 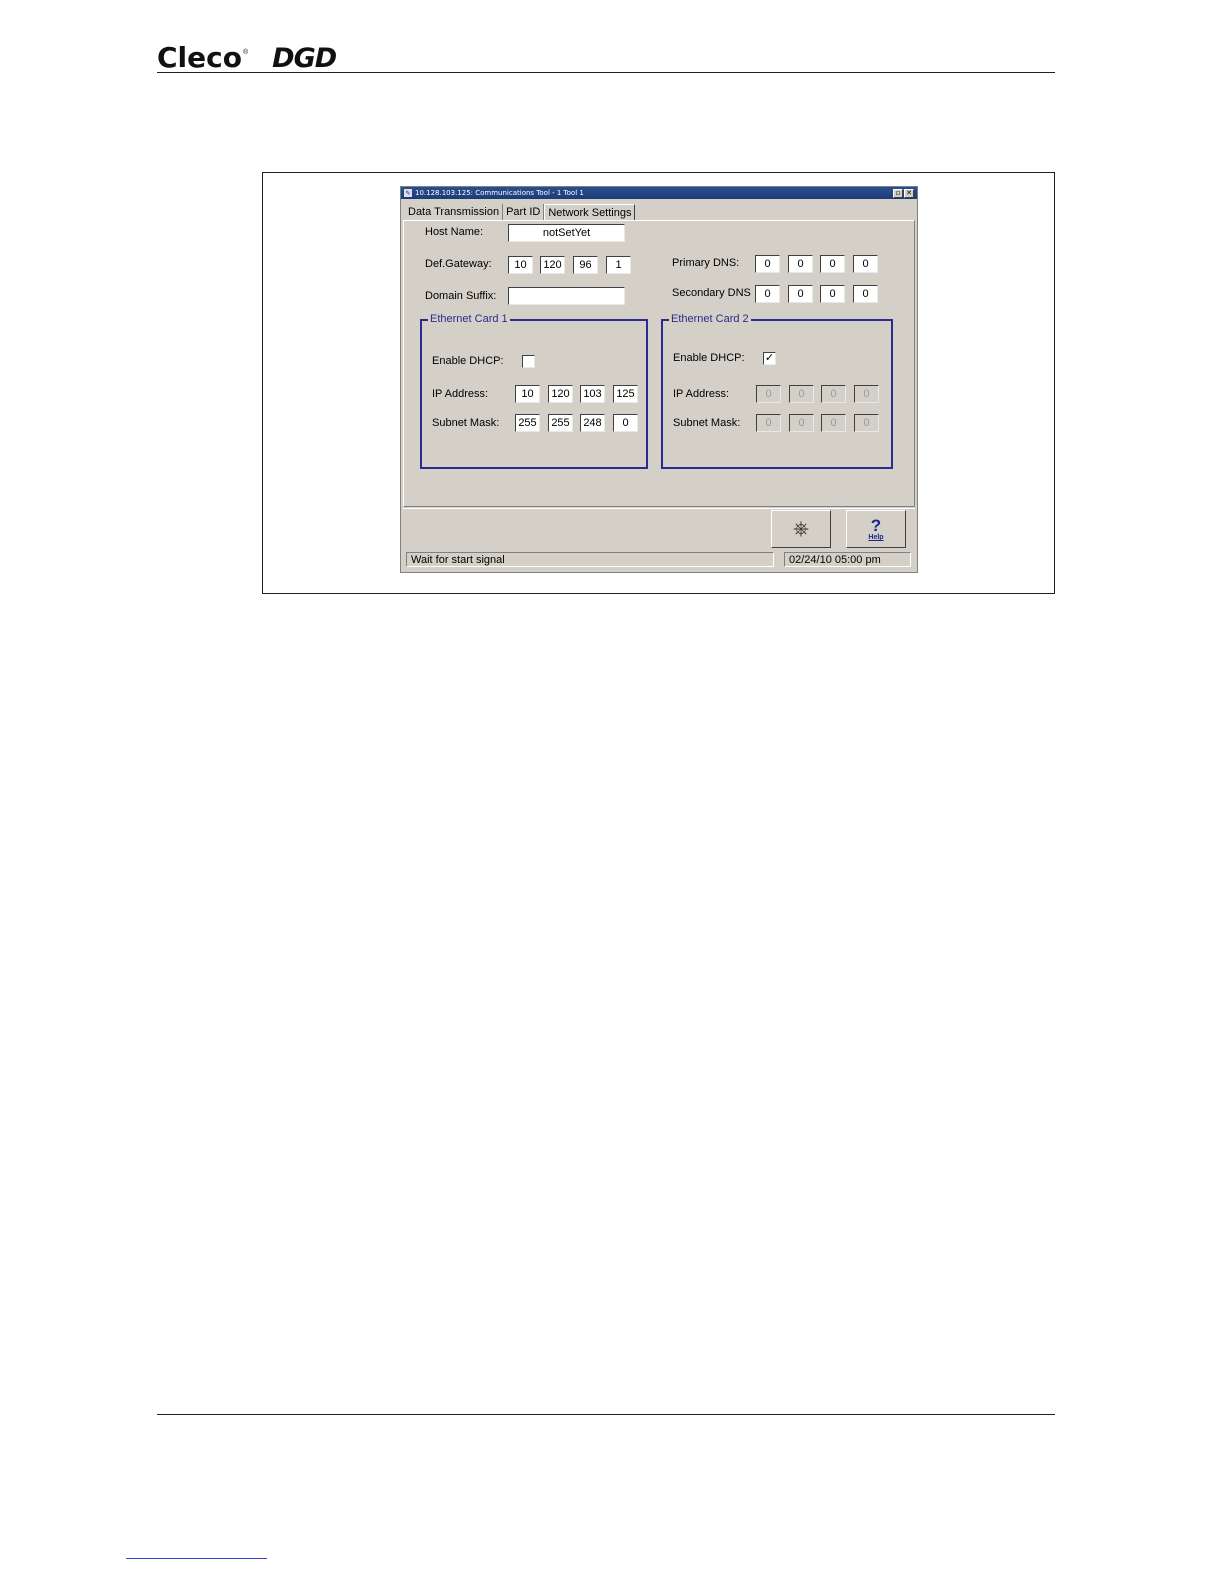 I want to click on footer-link-underline, so click(x=196, y=1558).